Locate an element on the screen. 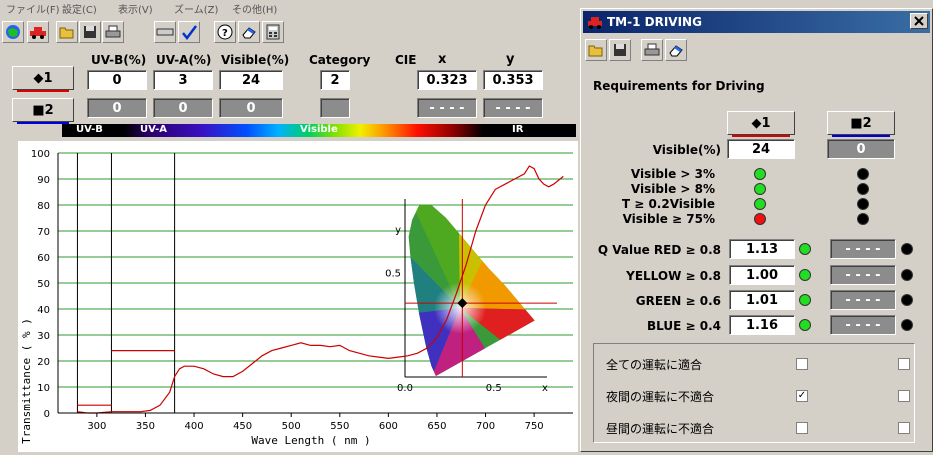 The image size is (933, 455). spectrum-label-uva: UV-A is located at coordinates (154, 129).